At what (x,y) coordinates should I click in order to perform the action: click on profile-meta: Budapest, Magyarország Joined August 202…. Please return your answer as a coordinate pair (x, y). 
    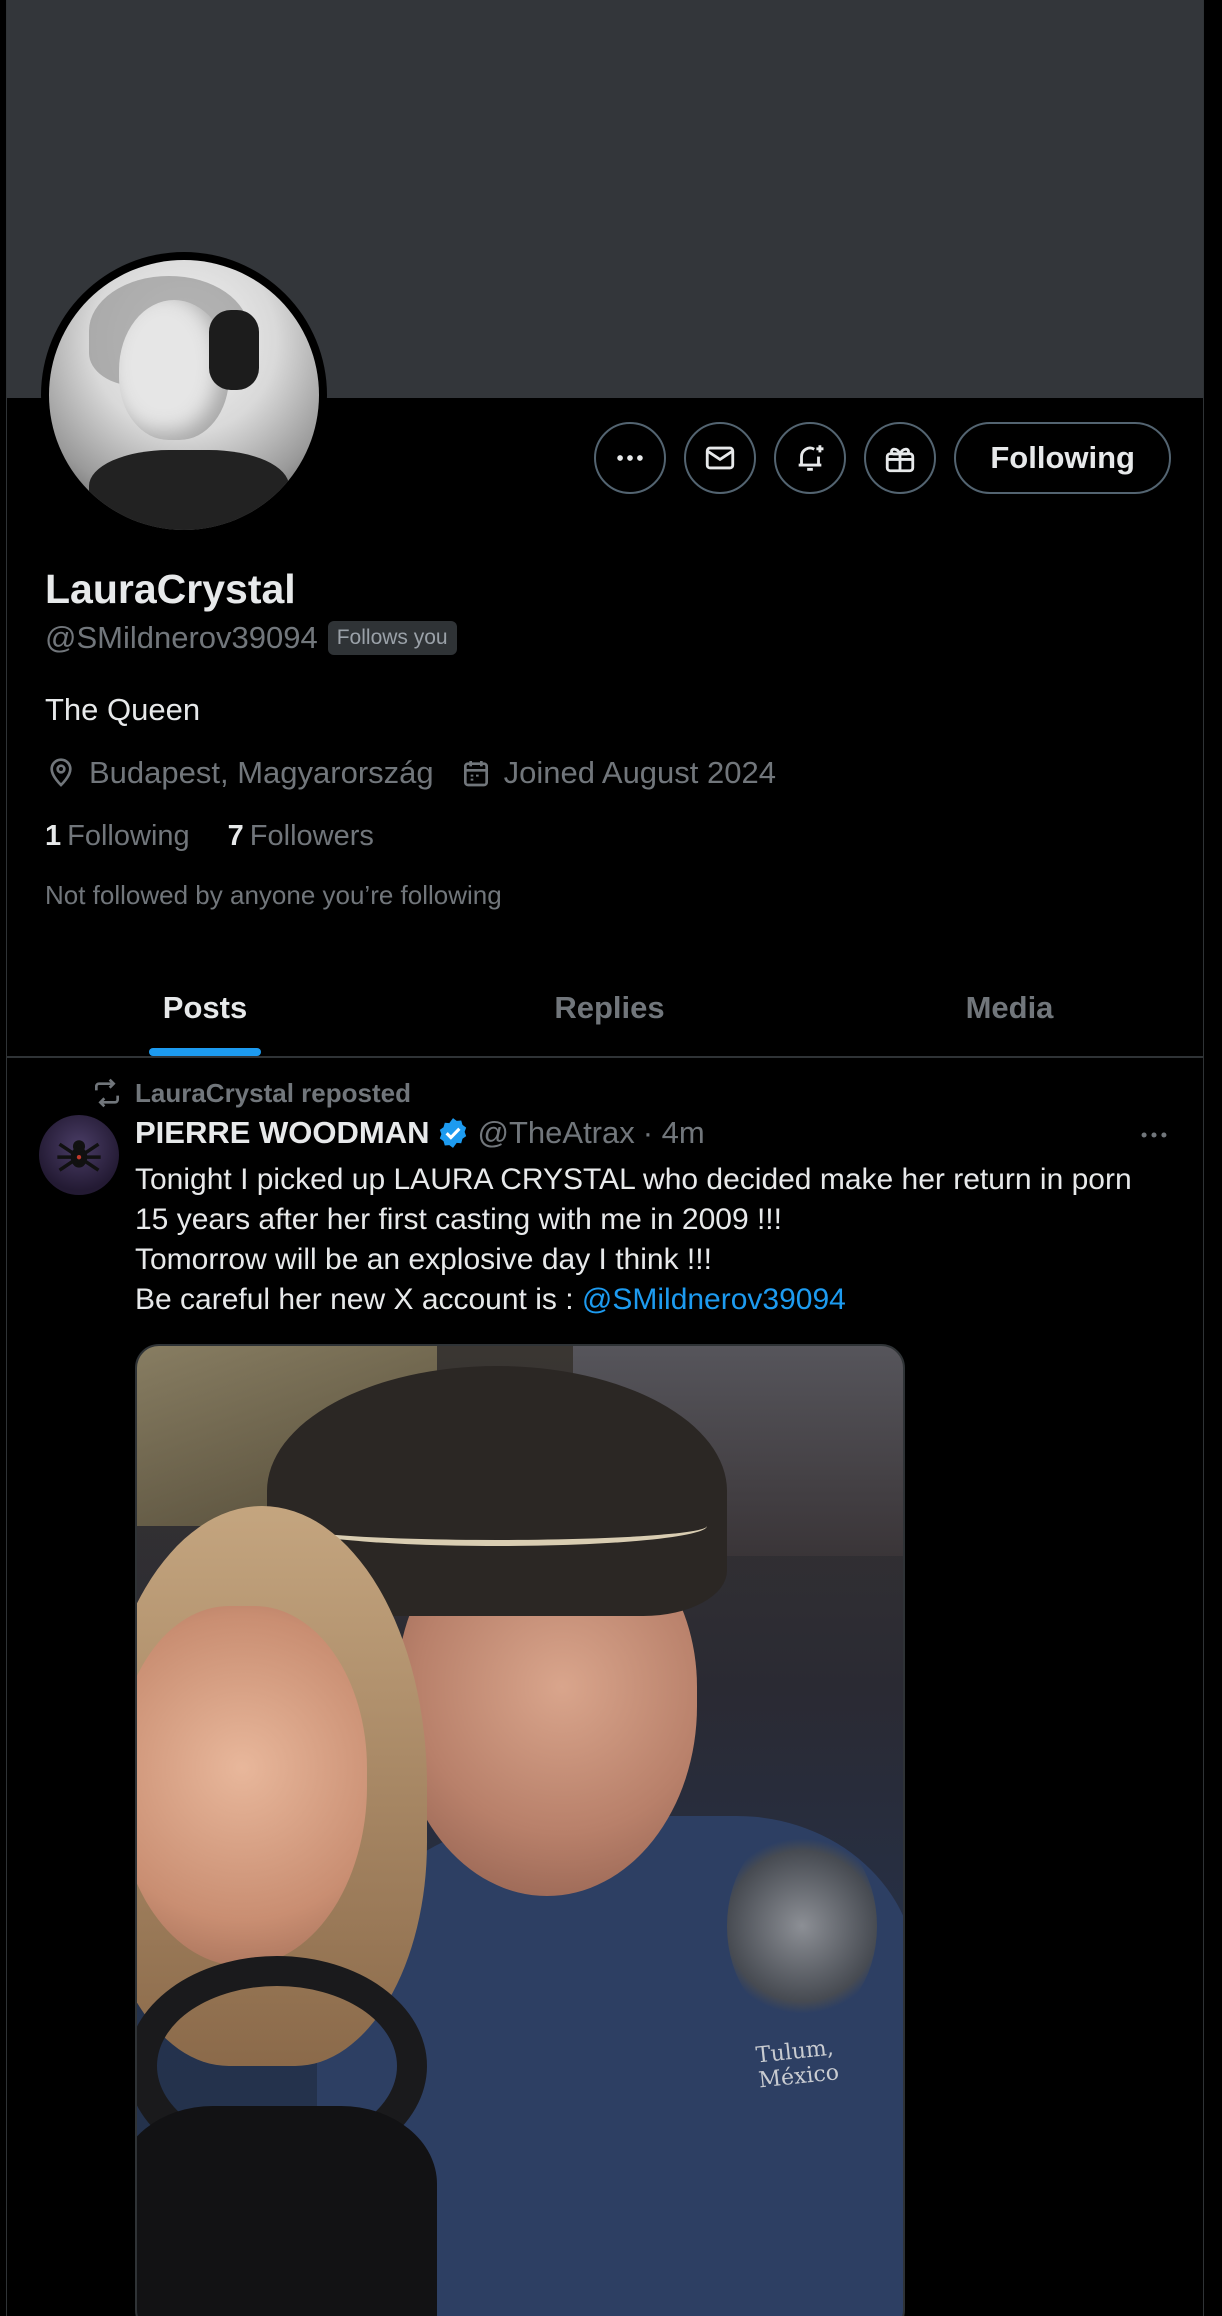
    Looking at the image, I should click on (423, 773).